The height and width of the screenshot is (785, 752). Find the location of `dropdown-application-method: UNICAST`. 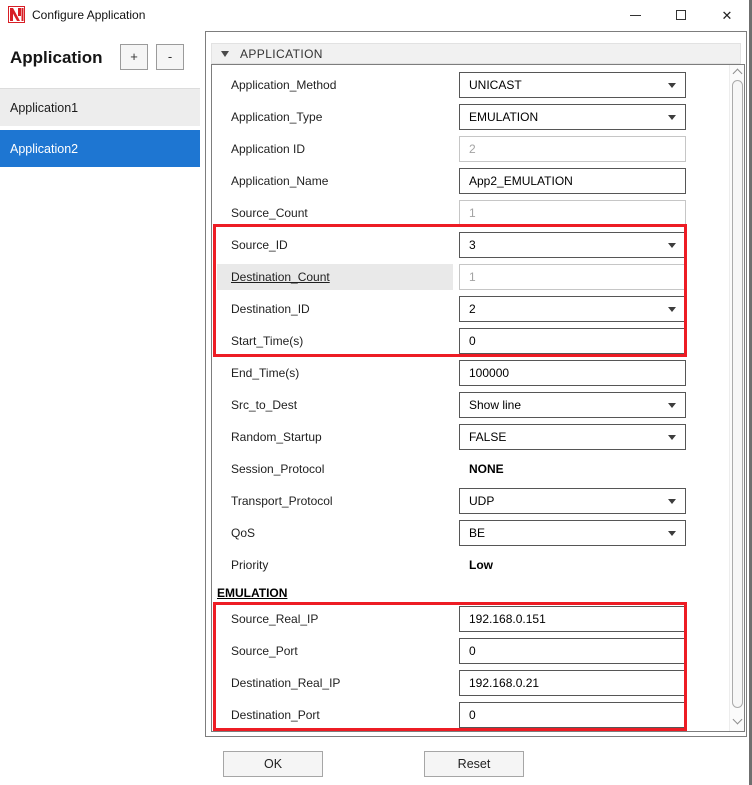

dropdown-application-method: UNICAST is located at coordinates (572, 85).